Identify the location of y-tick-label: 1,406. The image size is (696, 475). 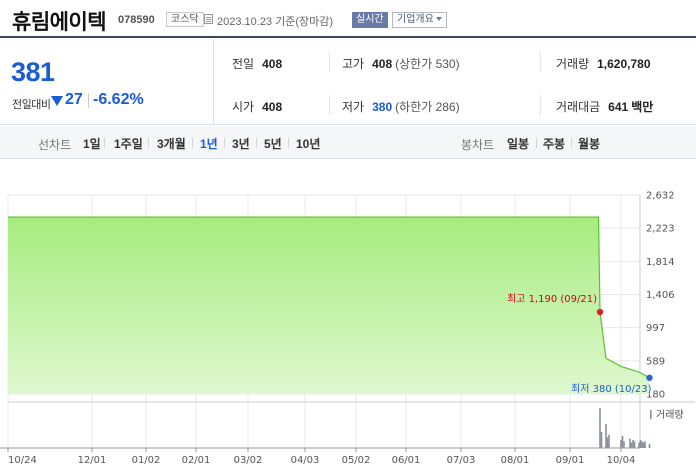
(660, 295).